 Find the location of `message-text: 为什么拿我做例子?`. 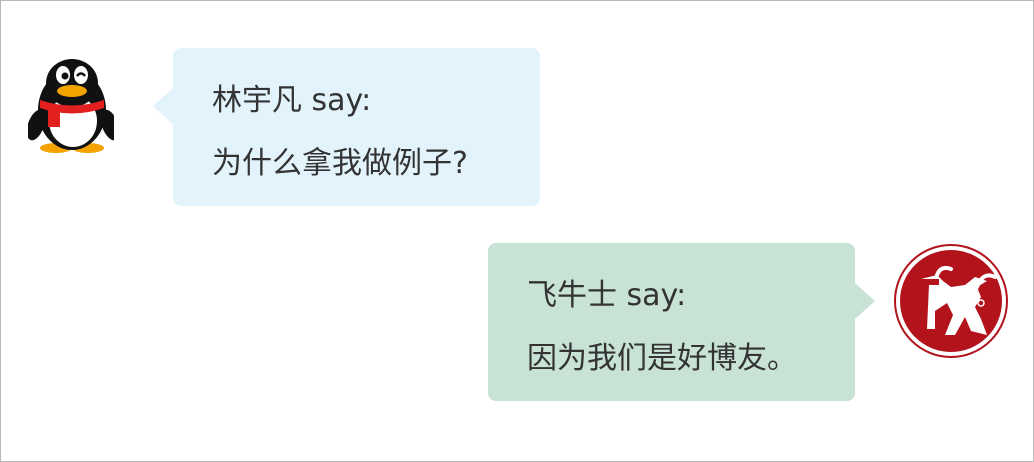

message-text: 为什么拿我做例子? is located at coordinates (340, 163).